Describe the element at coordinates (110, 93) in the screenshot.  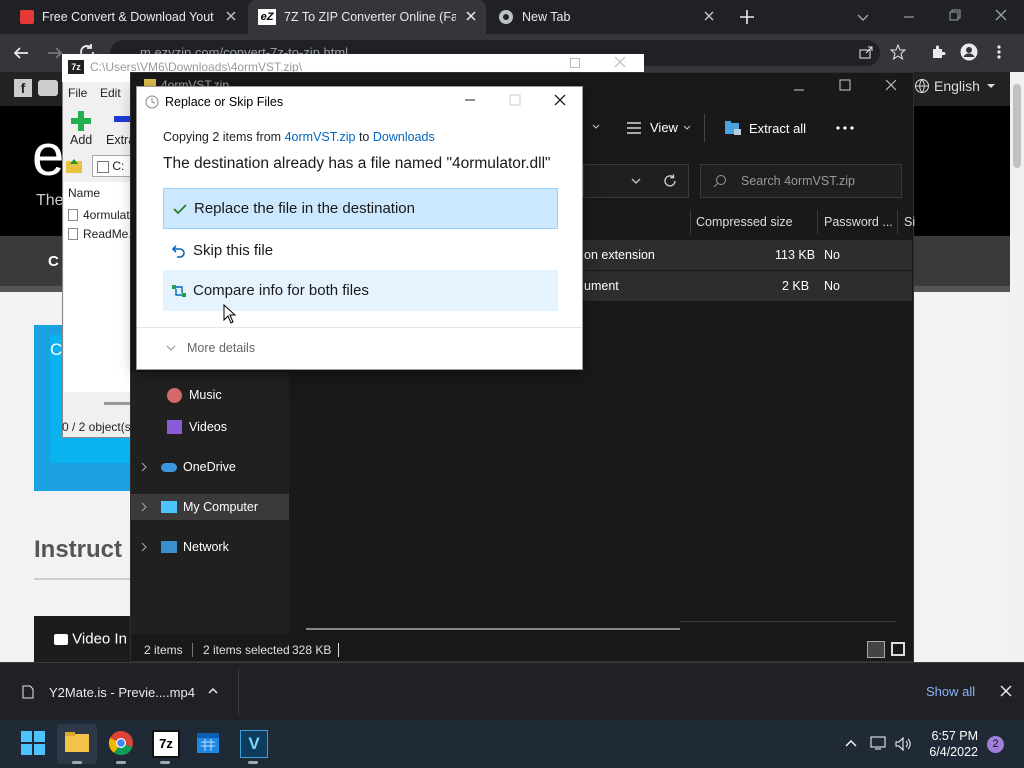
I see `menu-edit: Edit` at that location.